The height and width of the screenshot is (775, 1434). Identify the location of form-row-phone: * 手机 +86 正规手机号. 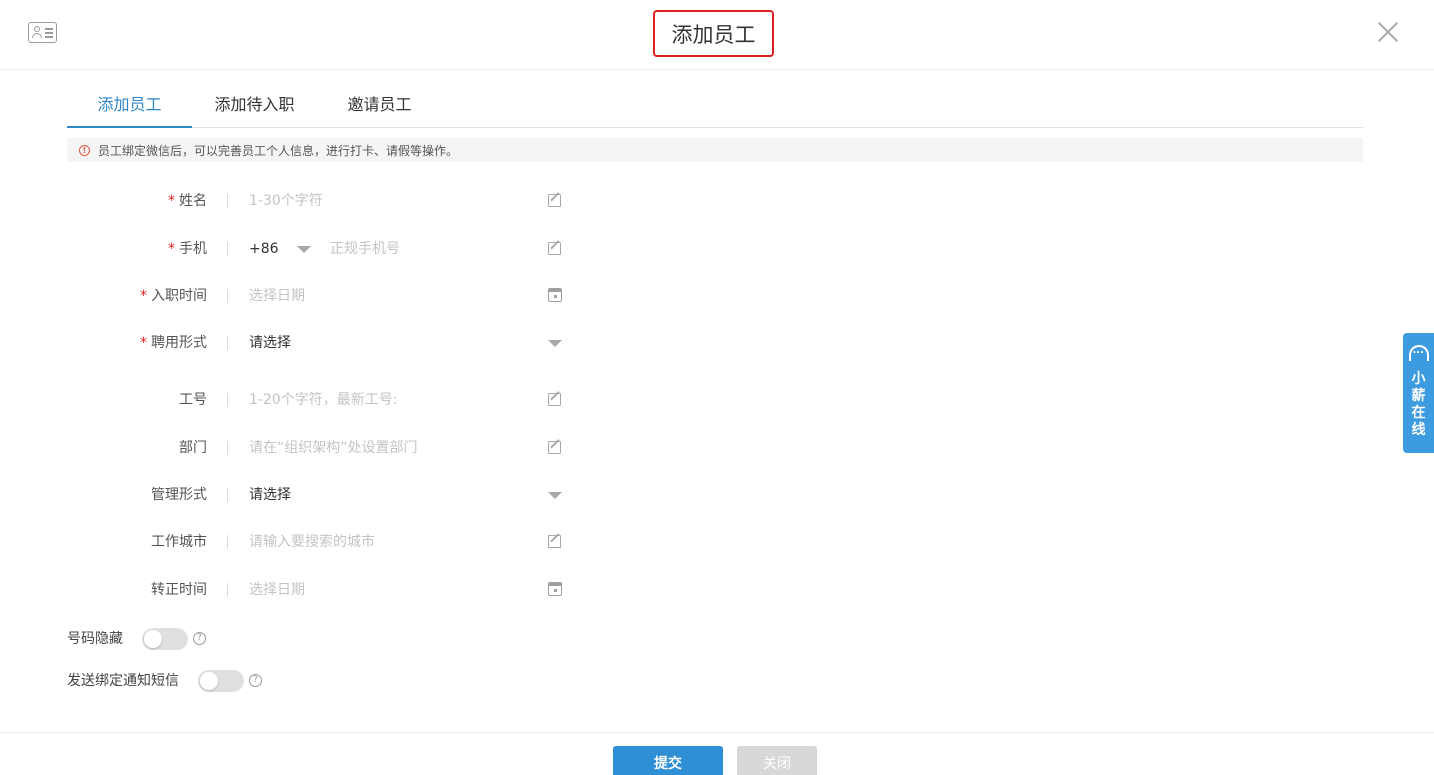
(317, 249).